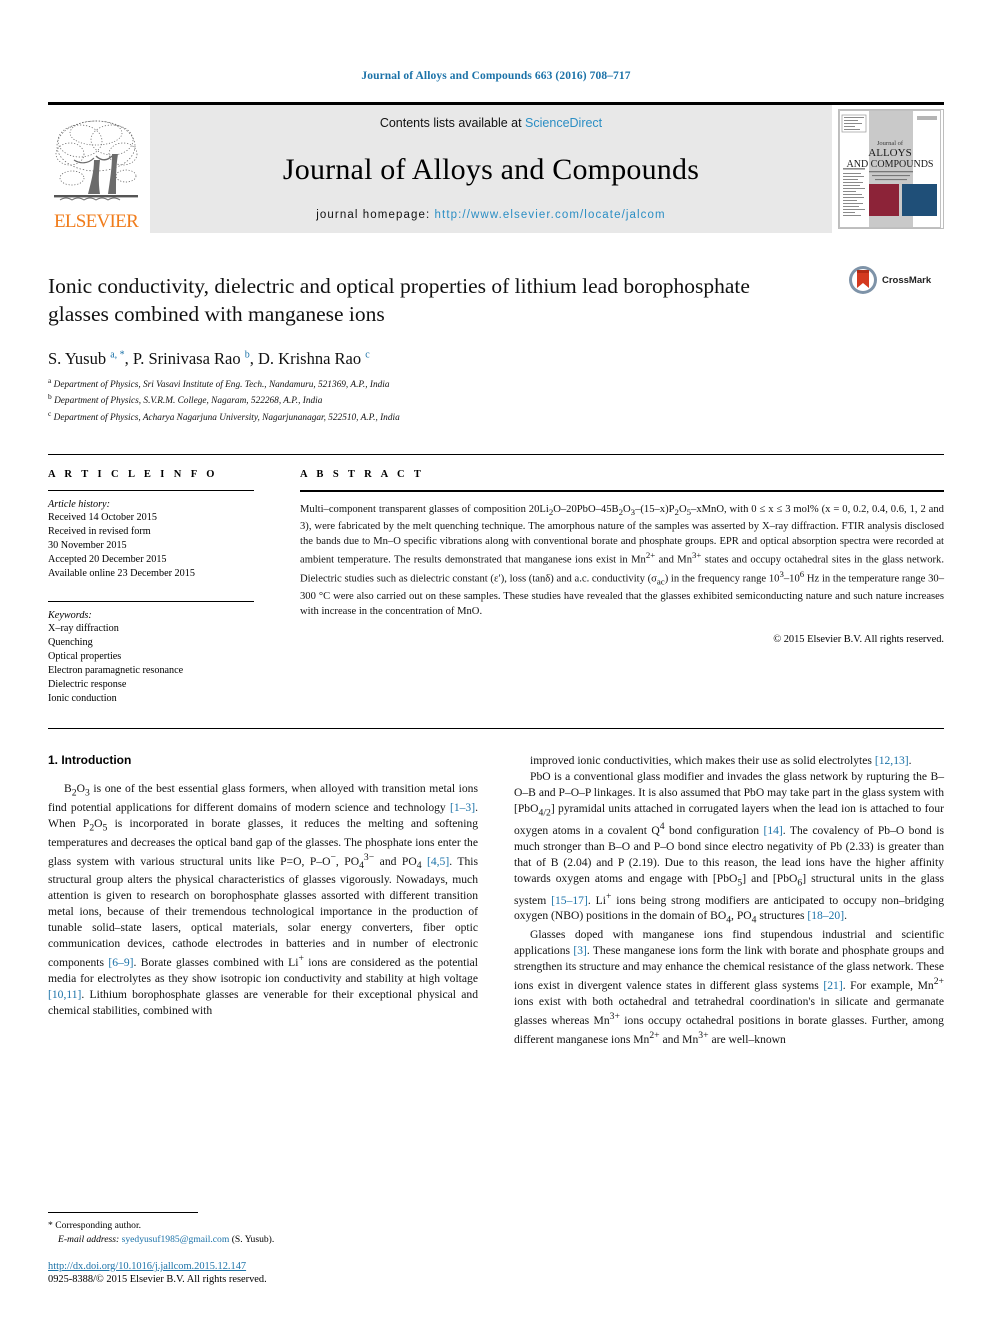 This screenshot has width=992, height=1323. I want to click on keyword-item: Electron paramagnetic resonance, so click(116, 671).